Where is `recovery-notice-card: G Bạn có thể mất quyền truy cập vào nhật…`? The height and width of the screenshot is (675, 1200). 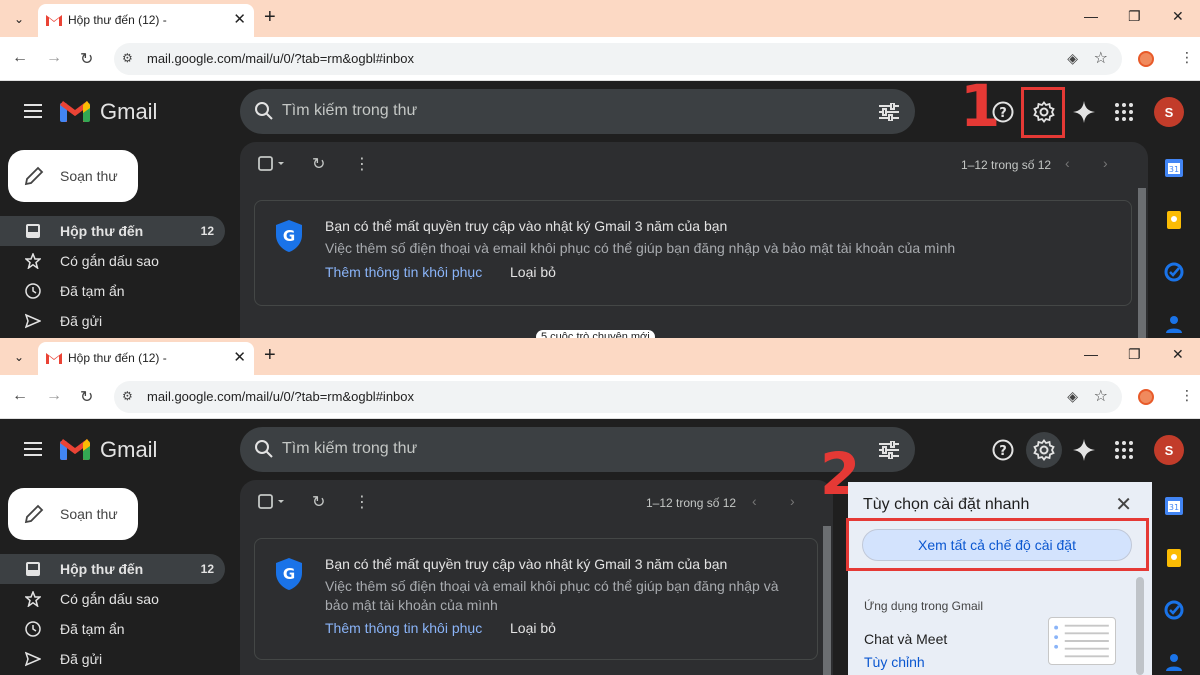 recovery-notice-card: G Bạn có thể mất quyền truy cập vào nhật… is located at coordinates (693, 253).